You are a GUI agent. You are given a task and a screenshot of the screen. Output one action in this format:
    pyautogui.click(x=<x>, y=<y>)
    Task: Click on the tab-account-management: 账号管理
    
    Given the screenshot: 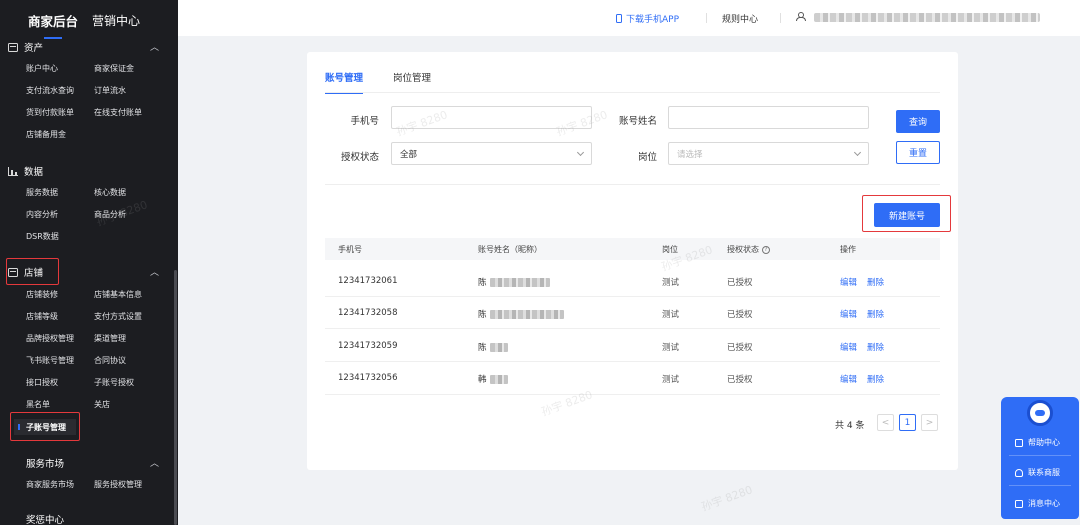 What is the action you would take?
    pyautogui.click(x=344, y=82)
    